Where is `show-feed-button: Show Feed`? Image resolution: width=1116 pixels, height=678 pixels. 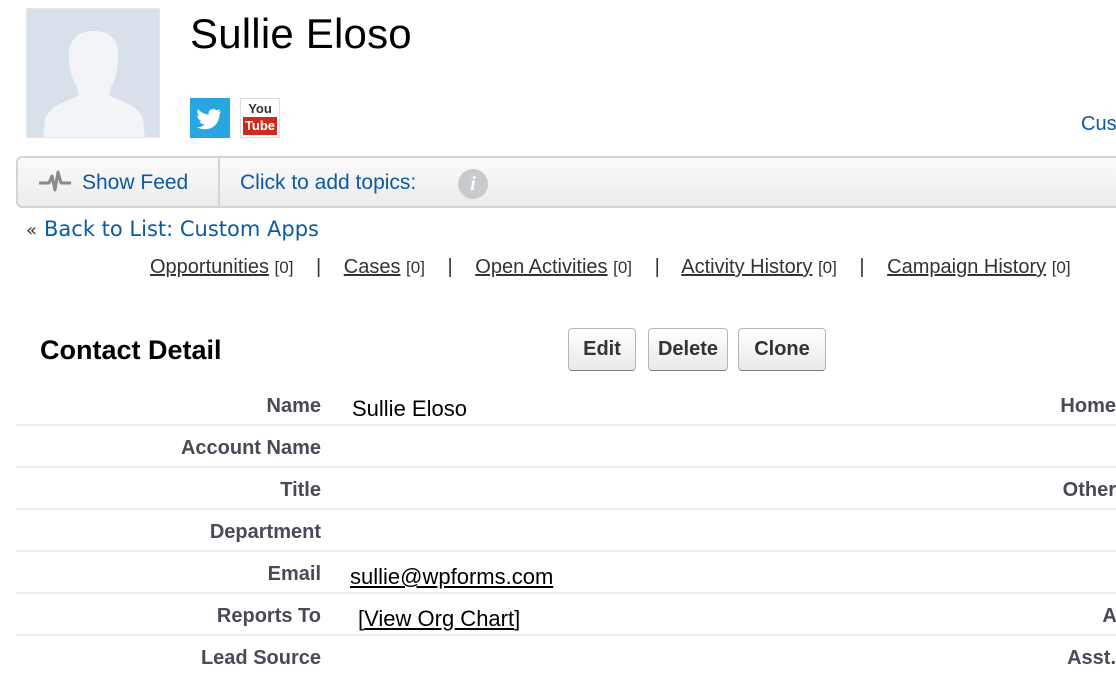
show-feed-button: Show Feed is located at coordinates (119, 182).